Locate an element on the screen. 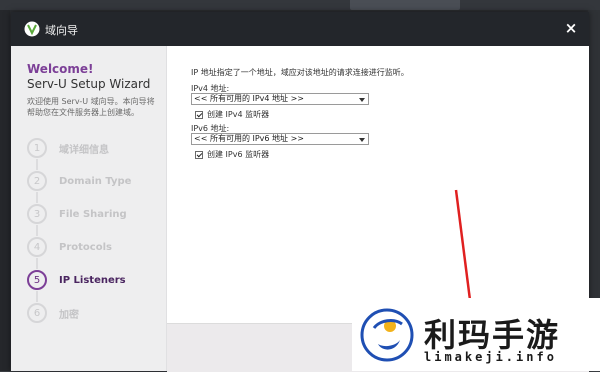 The width and height of the screenshot is (600, 372). step-label: File Sharing is located at coordinates (93, 214).